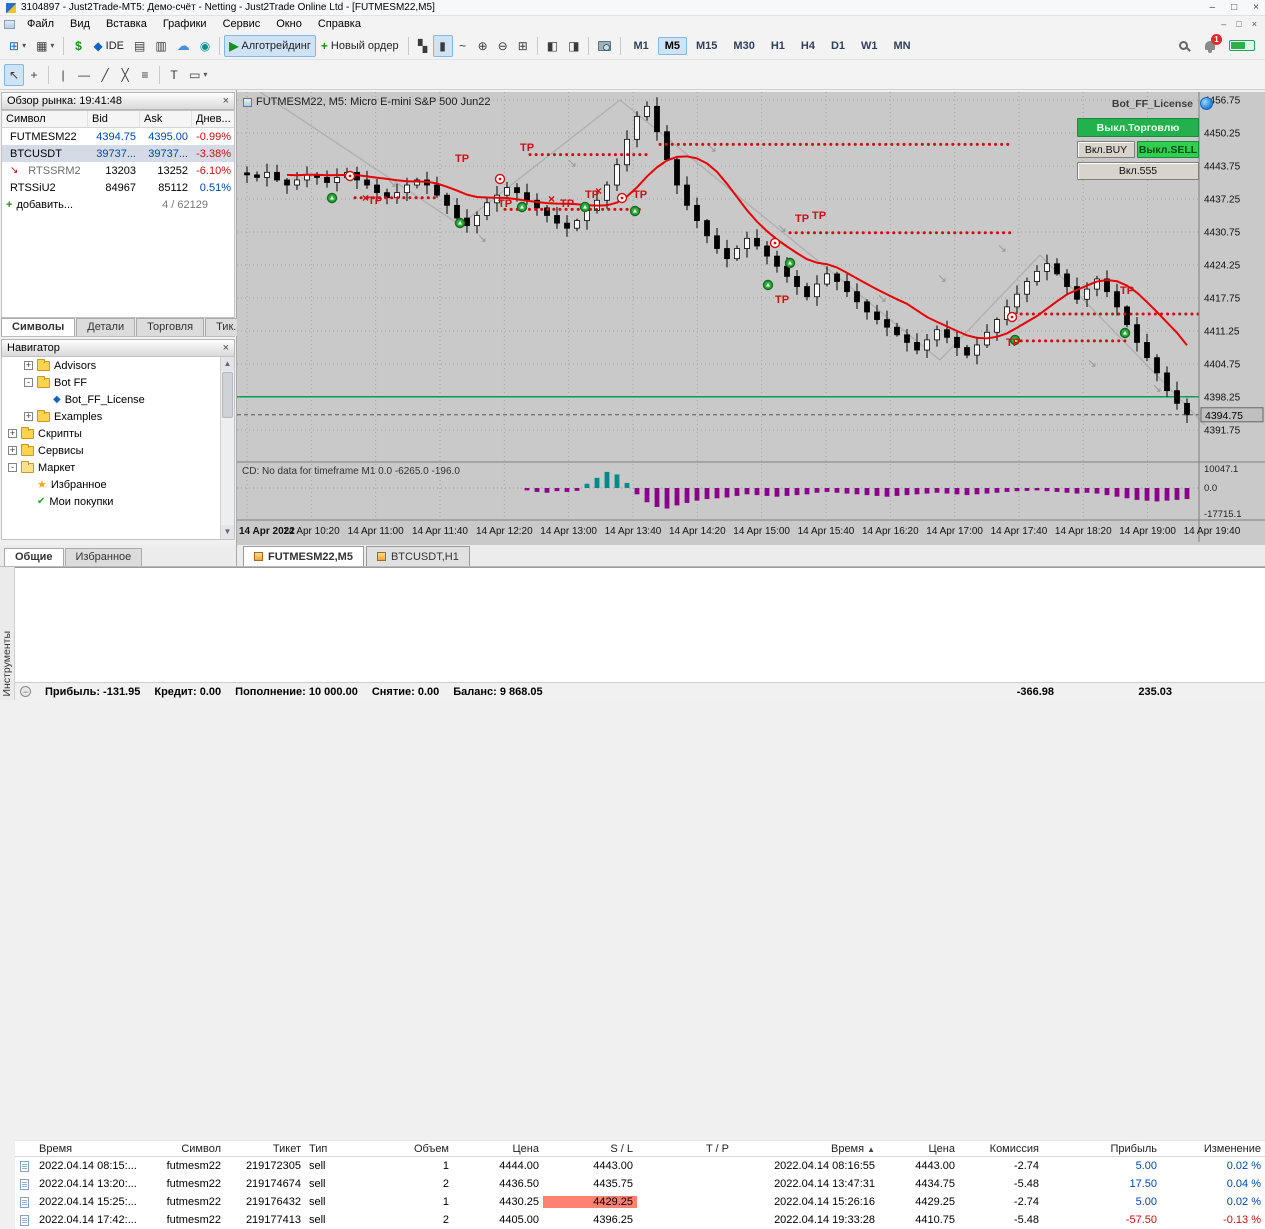 This screenshot has width=1265, height=1229. Describe the element at coordinates (1234, 7) in the screenshot. I see `restore-button: □` at that location.